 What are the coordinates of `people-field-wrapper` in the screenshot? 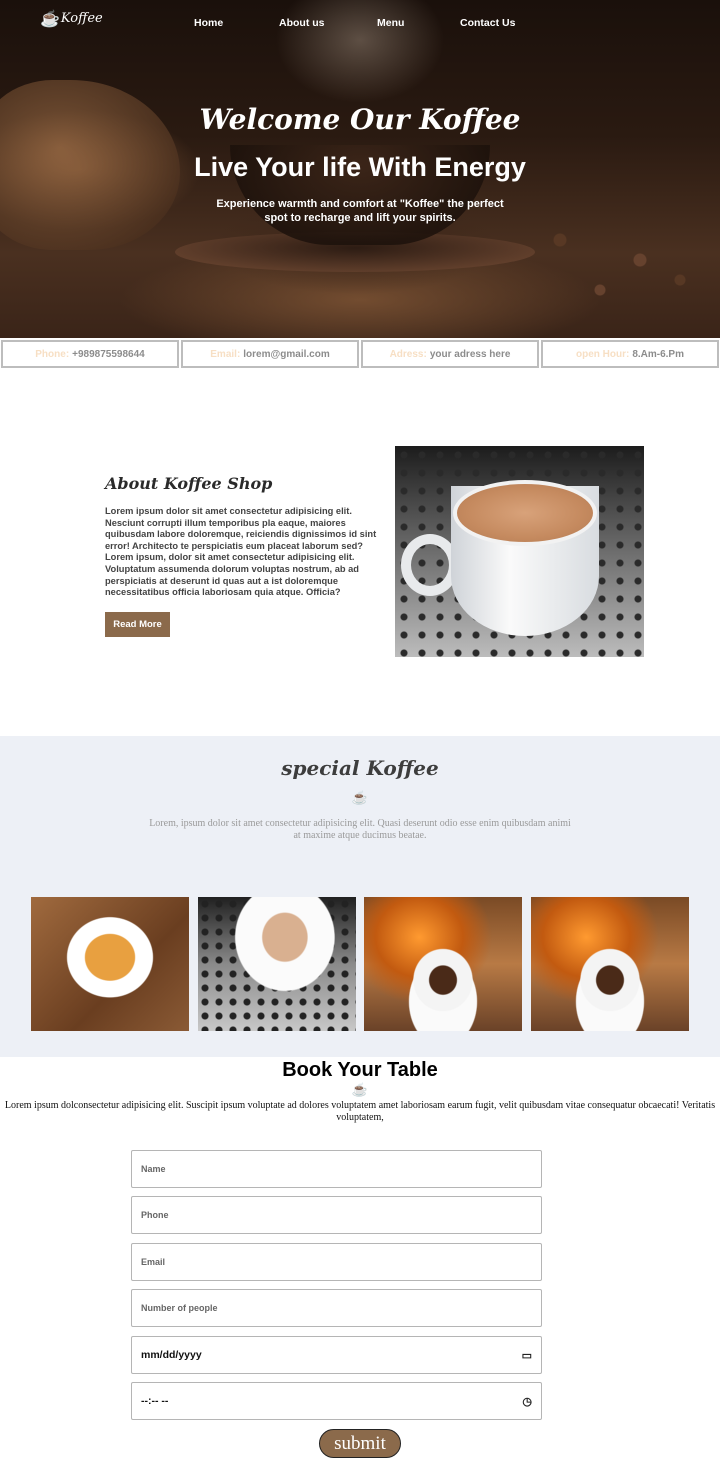 It's located at (336, 1308).